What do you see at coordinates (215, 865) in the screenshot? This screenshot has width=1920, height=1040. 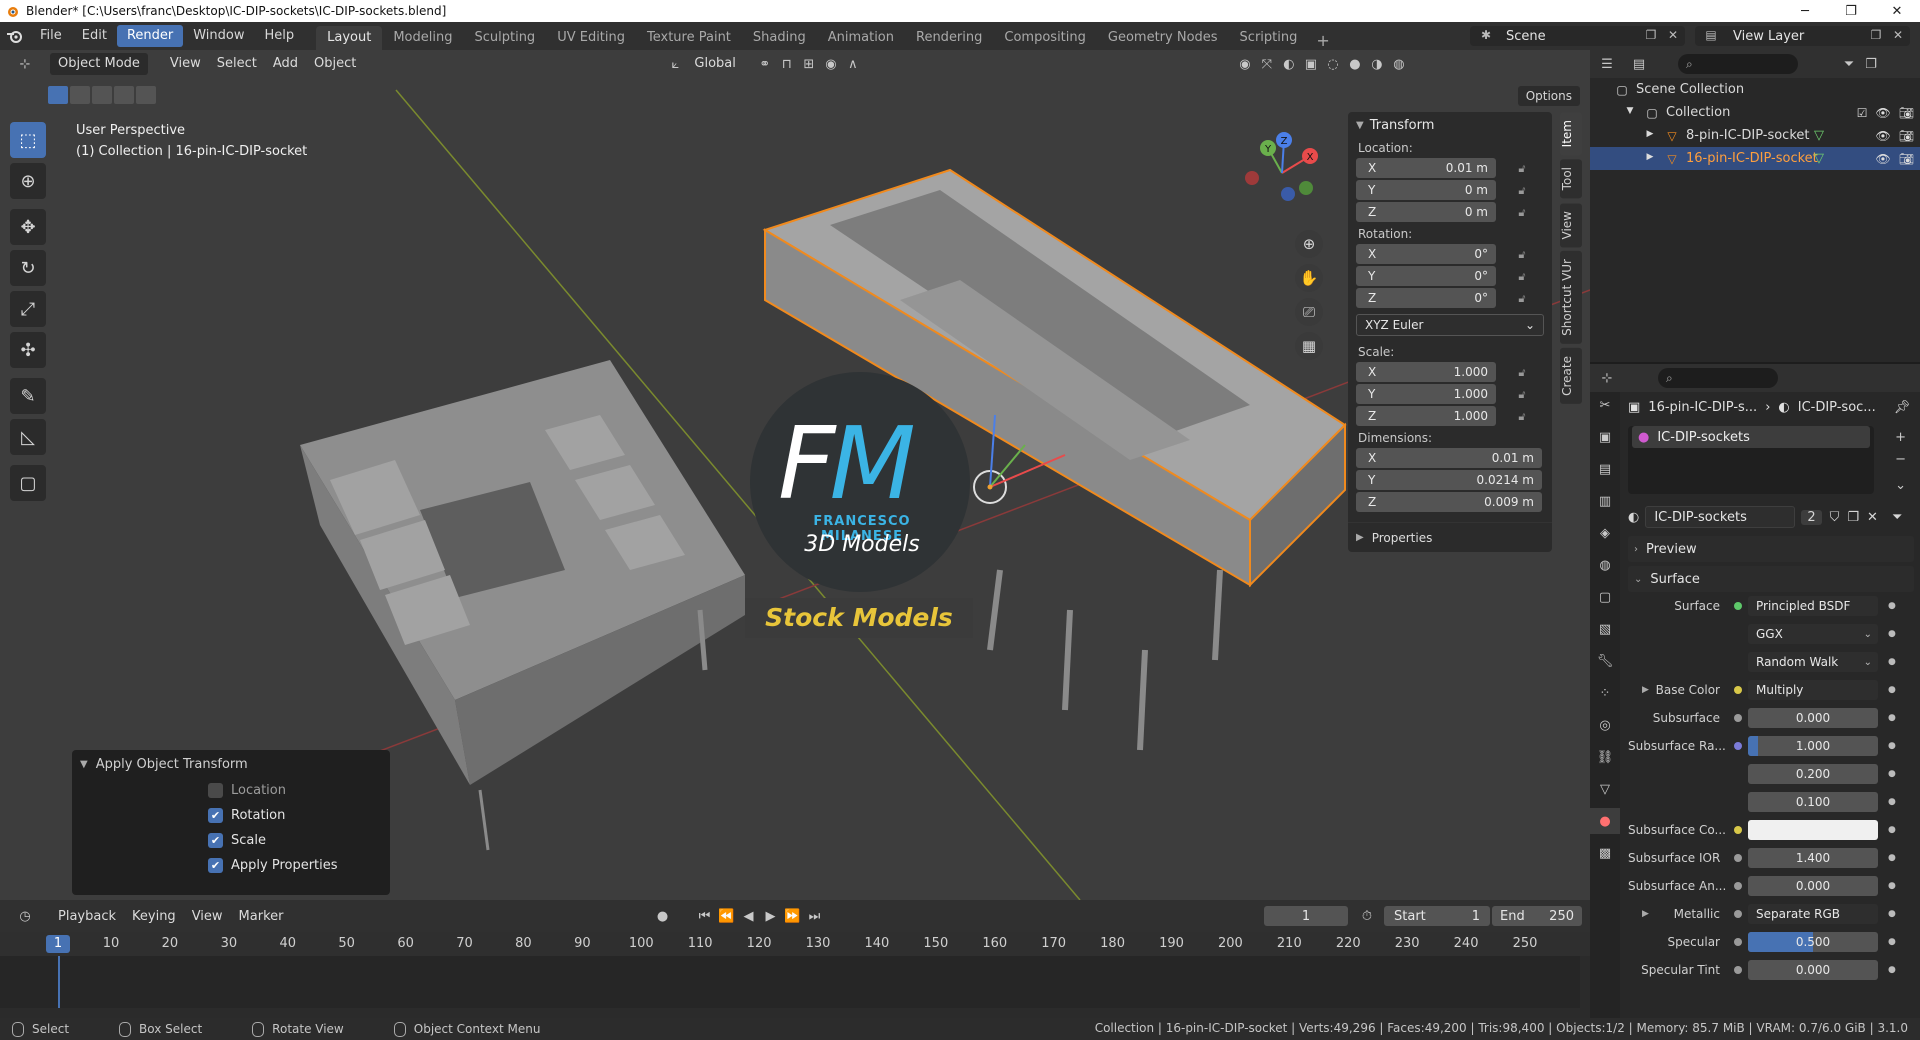 I see `apply-properties-checkbox: ✔` at bounding box center [215, 865].